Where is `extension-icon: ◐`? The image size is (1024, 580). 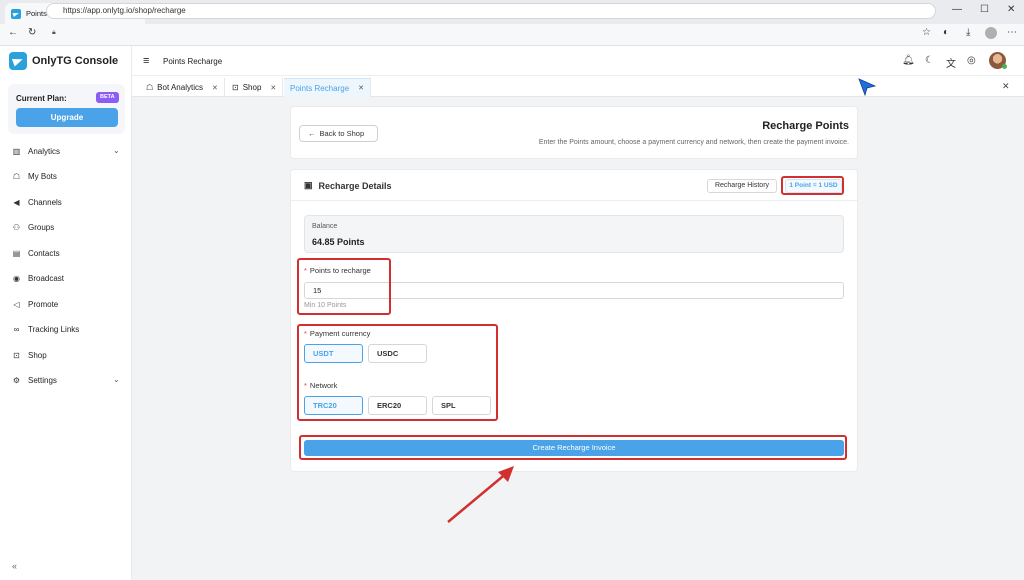
extension-icon: ◐ is located at coordinates (946, 32).